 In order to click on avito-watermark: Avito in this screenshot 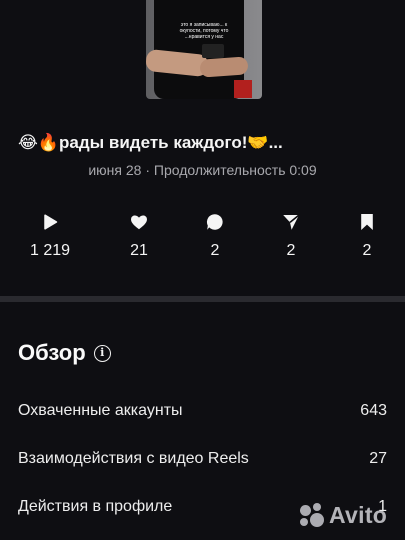, I will do `click(350, 516)`.